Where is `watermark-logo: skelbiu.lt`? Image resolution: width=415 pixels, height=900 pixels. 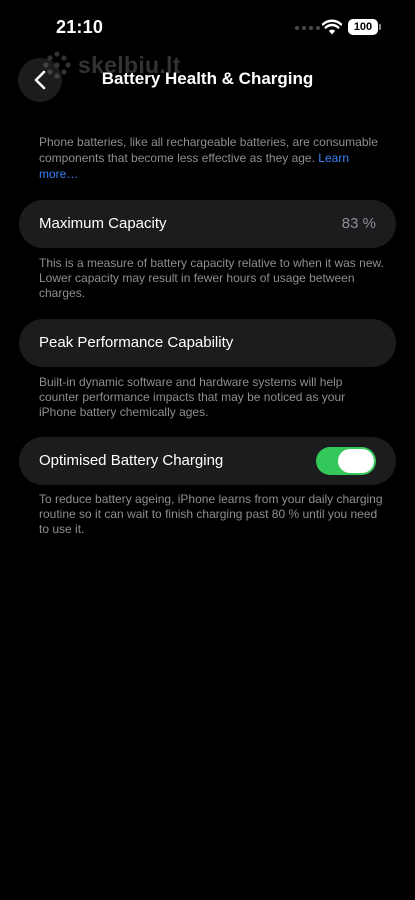
watermark-logo: skelbiu.lt is located at coordinates (111, 65).